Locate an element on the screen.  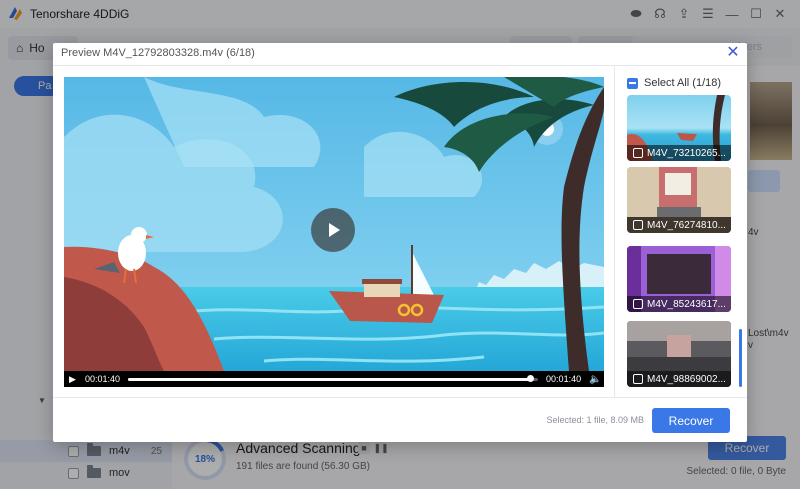
play-icon is located at coordinates (334, 230).